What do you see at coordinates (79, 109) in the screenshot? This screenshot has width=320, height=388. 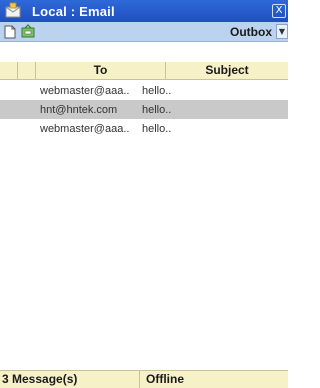 I see `row-to: hnt@hntek.com` at bounding box center [79, 109].